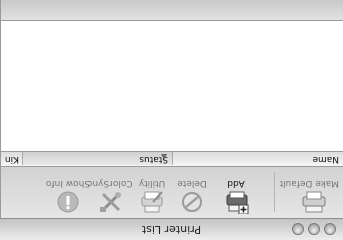  I want to click on title-bar: Printer List, so click(171, 229).